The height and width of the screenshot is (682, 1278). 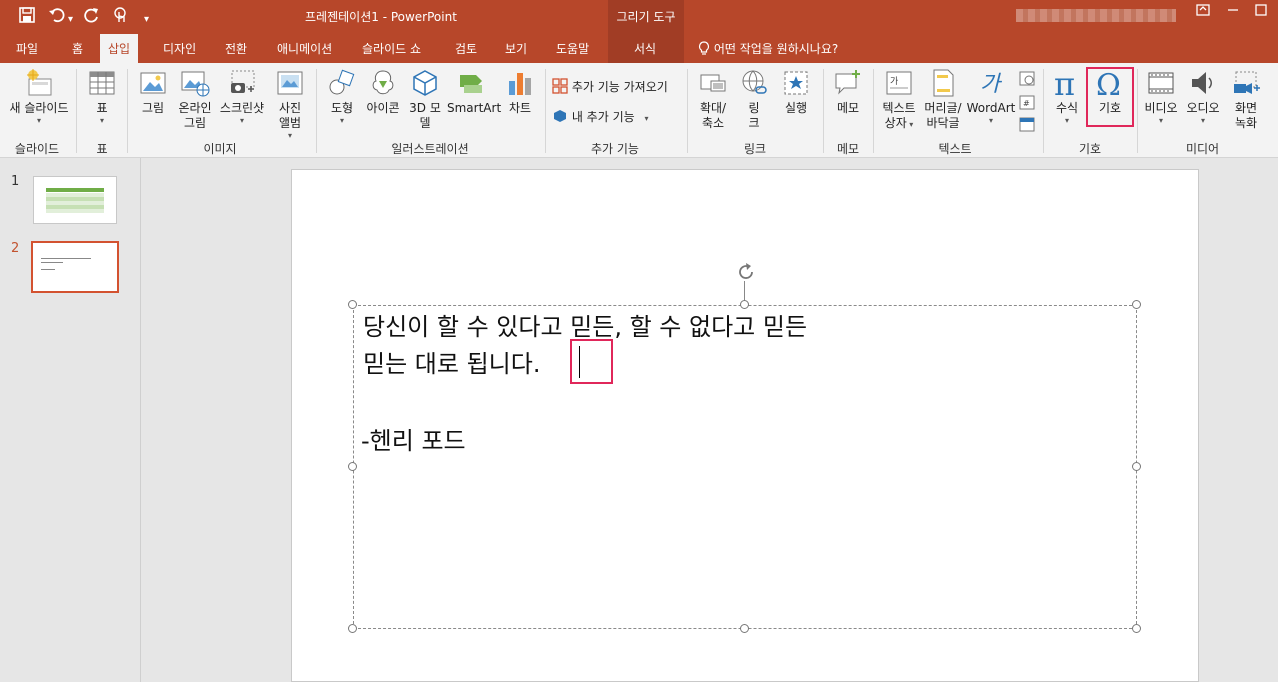 I want to click on contextual-tab-group: 그리기 도구 서식, so click(x=646, y=31).